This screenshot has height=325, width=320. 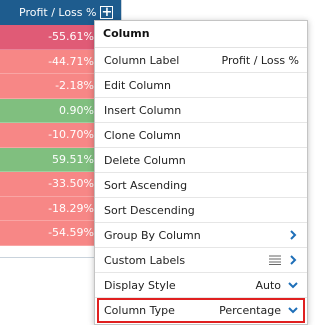 I want to click on menu-item-label: Group By Column, so click(x=152, y=235).